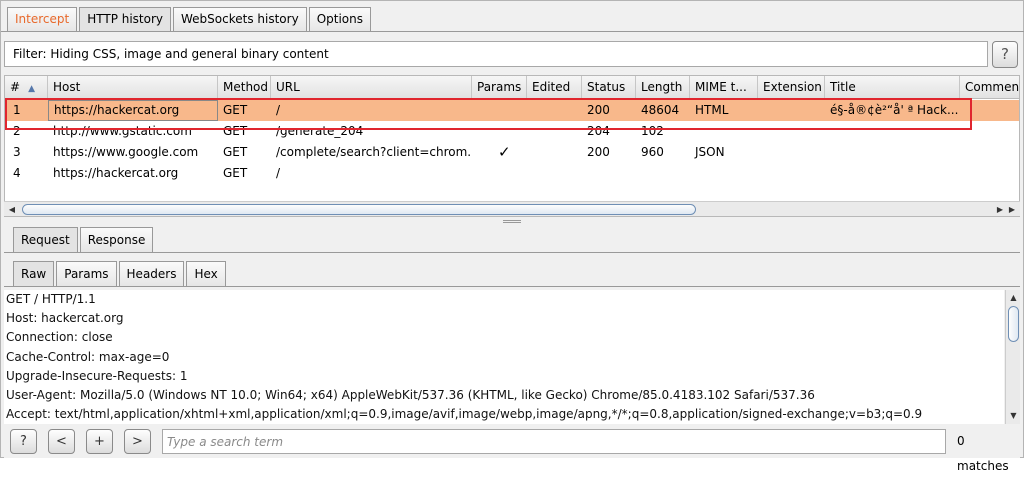 The width and height of the screenshot is (1024, 479). I want to click on cell-mime: JSON, so click(710, 152).